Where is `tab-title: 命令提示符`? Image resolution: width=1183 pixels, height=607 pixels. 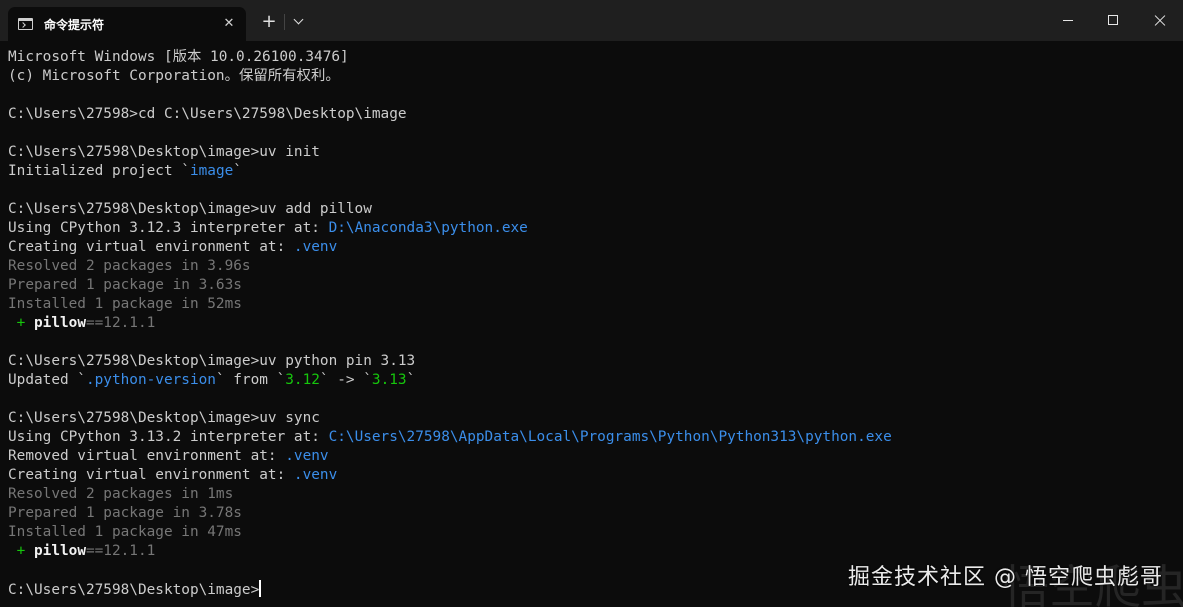 tab-title: 命令提示符 is located at coordinates (74, 24).